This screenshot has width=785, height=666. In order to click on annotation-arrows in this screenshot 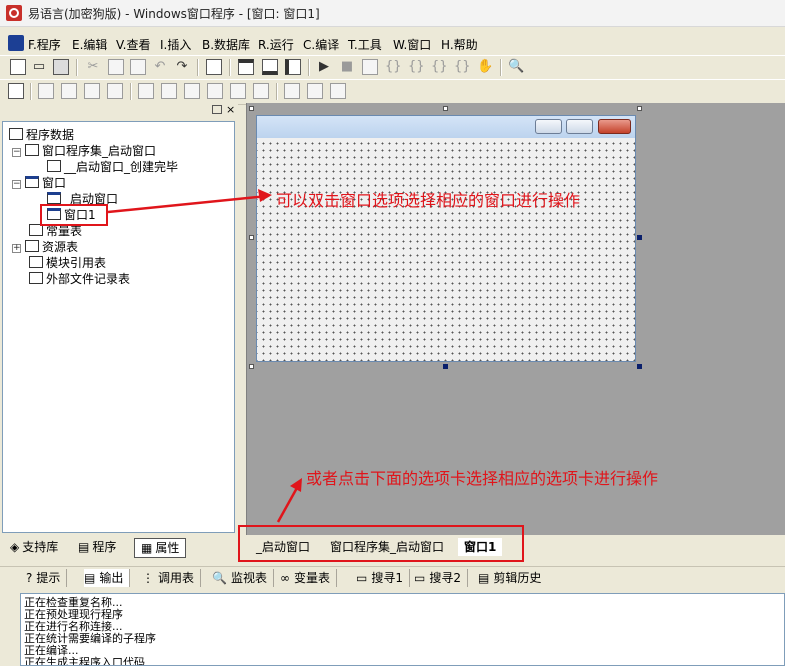, I will do `click(204, 356)`.